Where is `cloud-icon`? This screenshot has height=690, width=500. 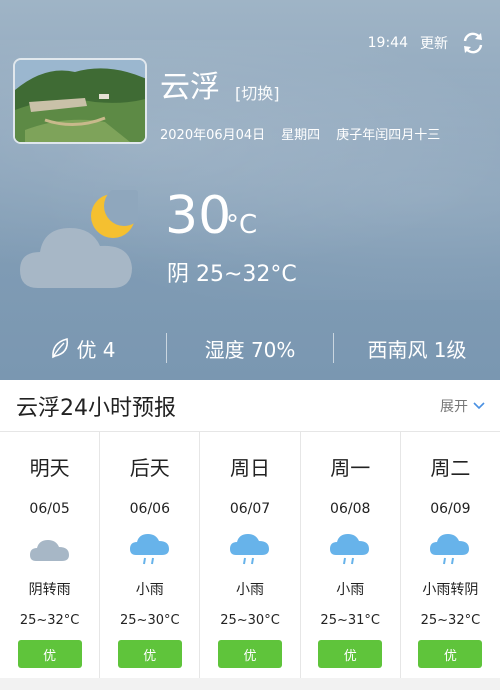
cloud-icon is located at coordinates (49, 550).